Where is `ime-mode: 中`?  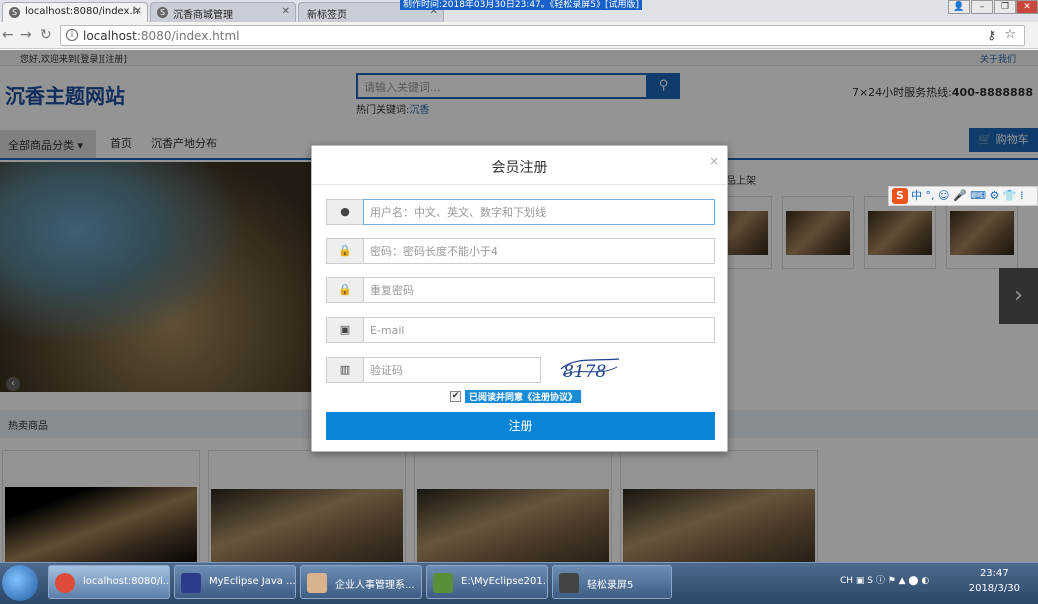 ime-mode: 中 is located at coordinates (916, 195).